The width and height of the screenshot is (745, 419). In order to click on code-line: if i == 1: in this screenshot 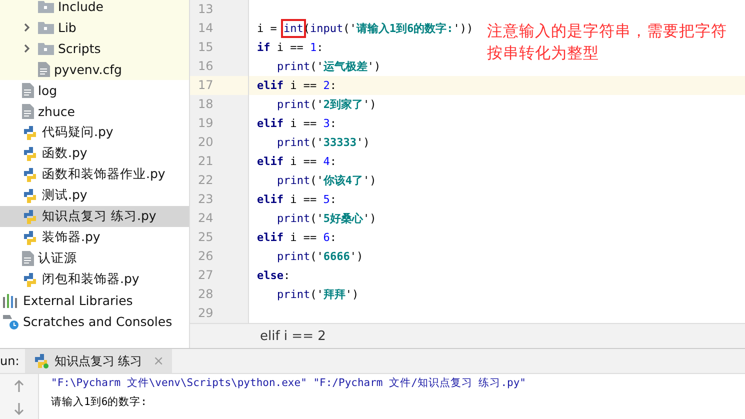, I will do `click(290, 48)`.